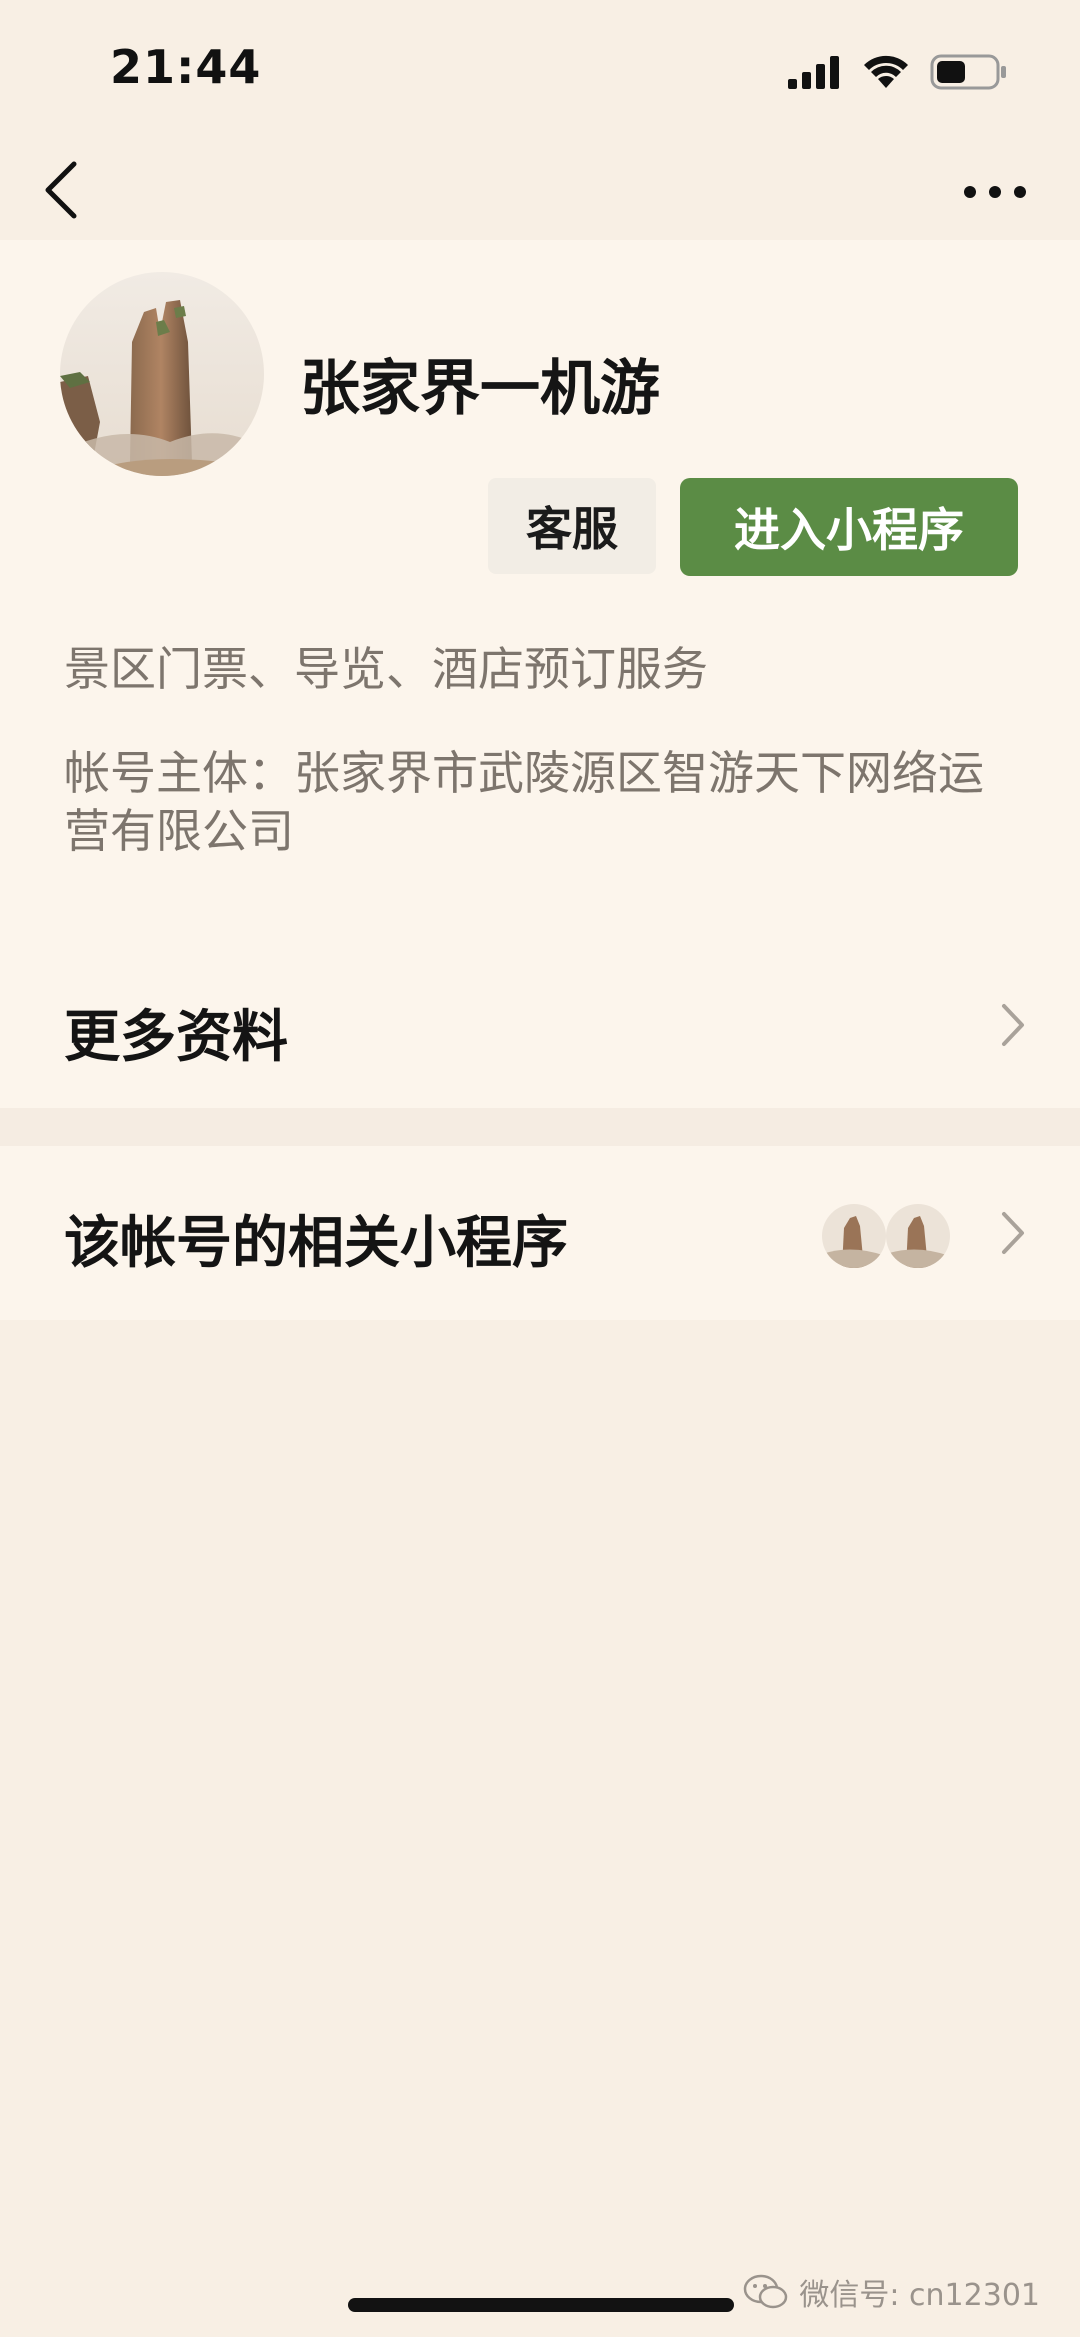 This screenshot has height=2337, width=1080. I want to click on related-mini-programs-row: 该帐号的相关小程序, so click(540, 1233).